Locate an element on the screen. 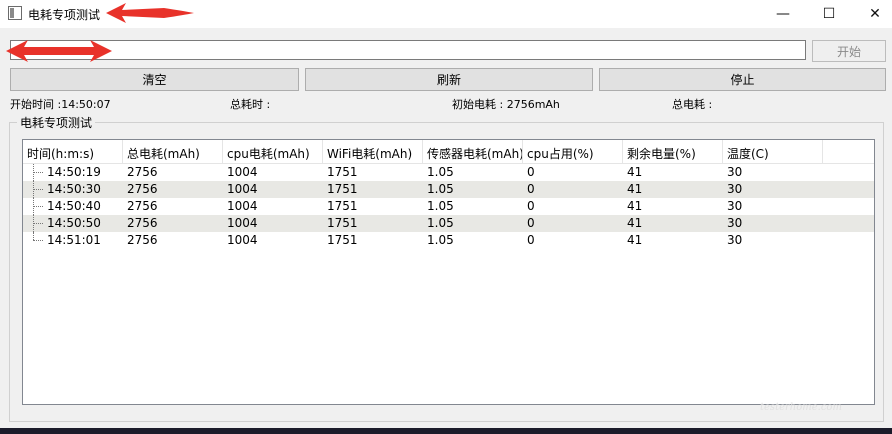  close-button: ✕ is located at coordinates (872, 14).